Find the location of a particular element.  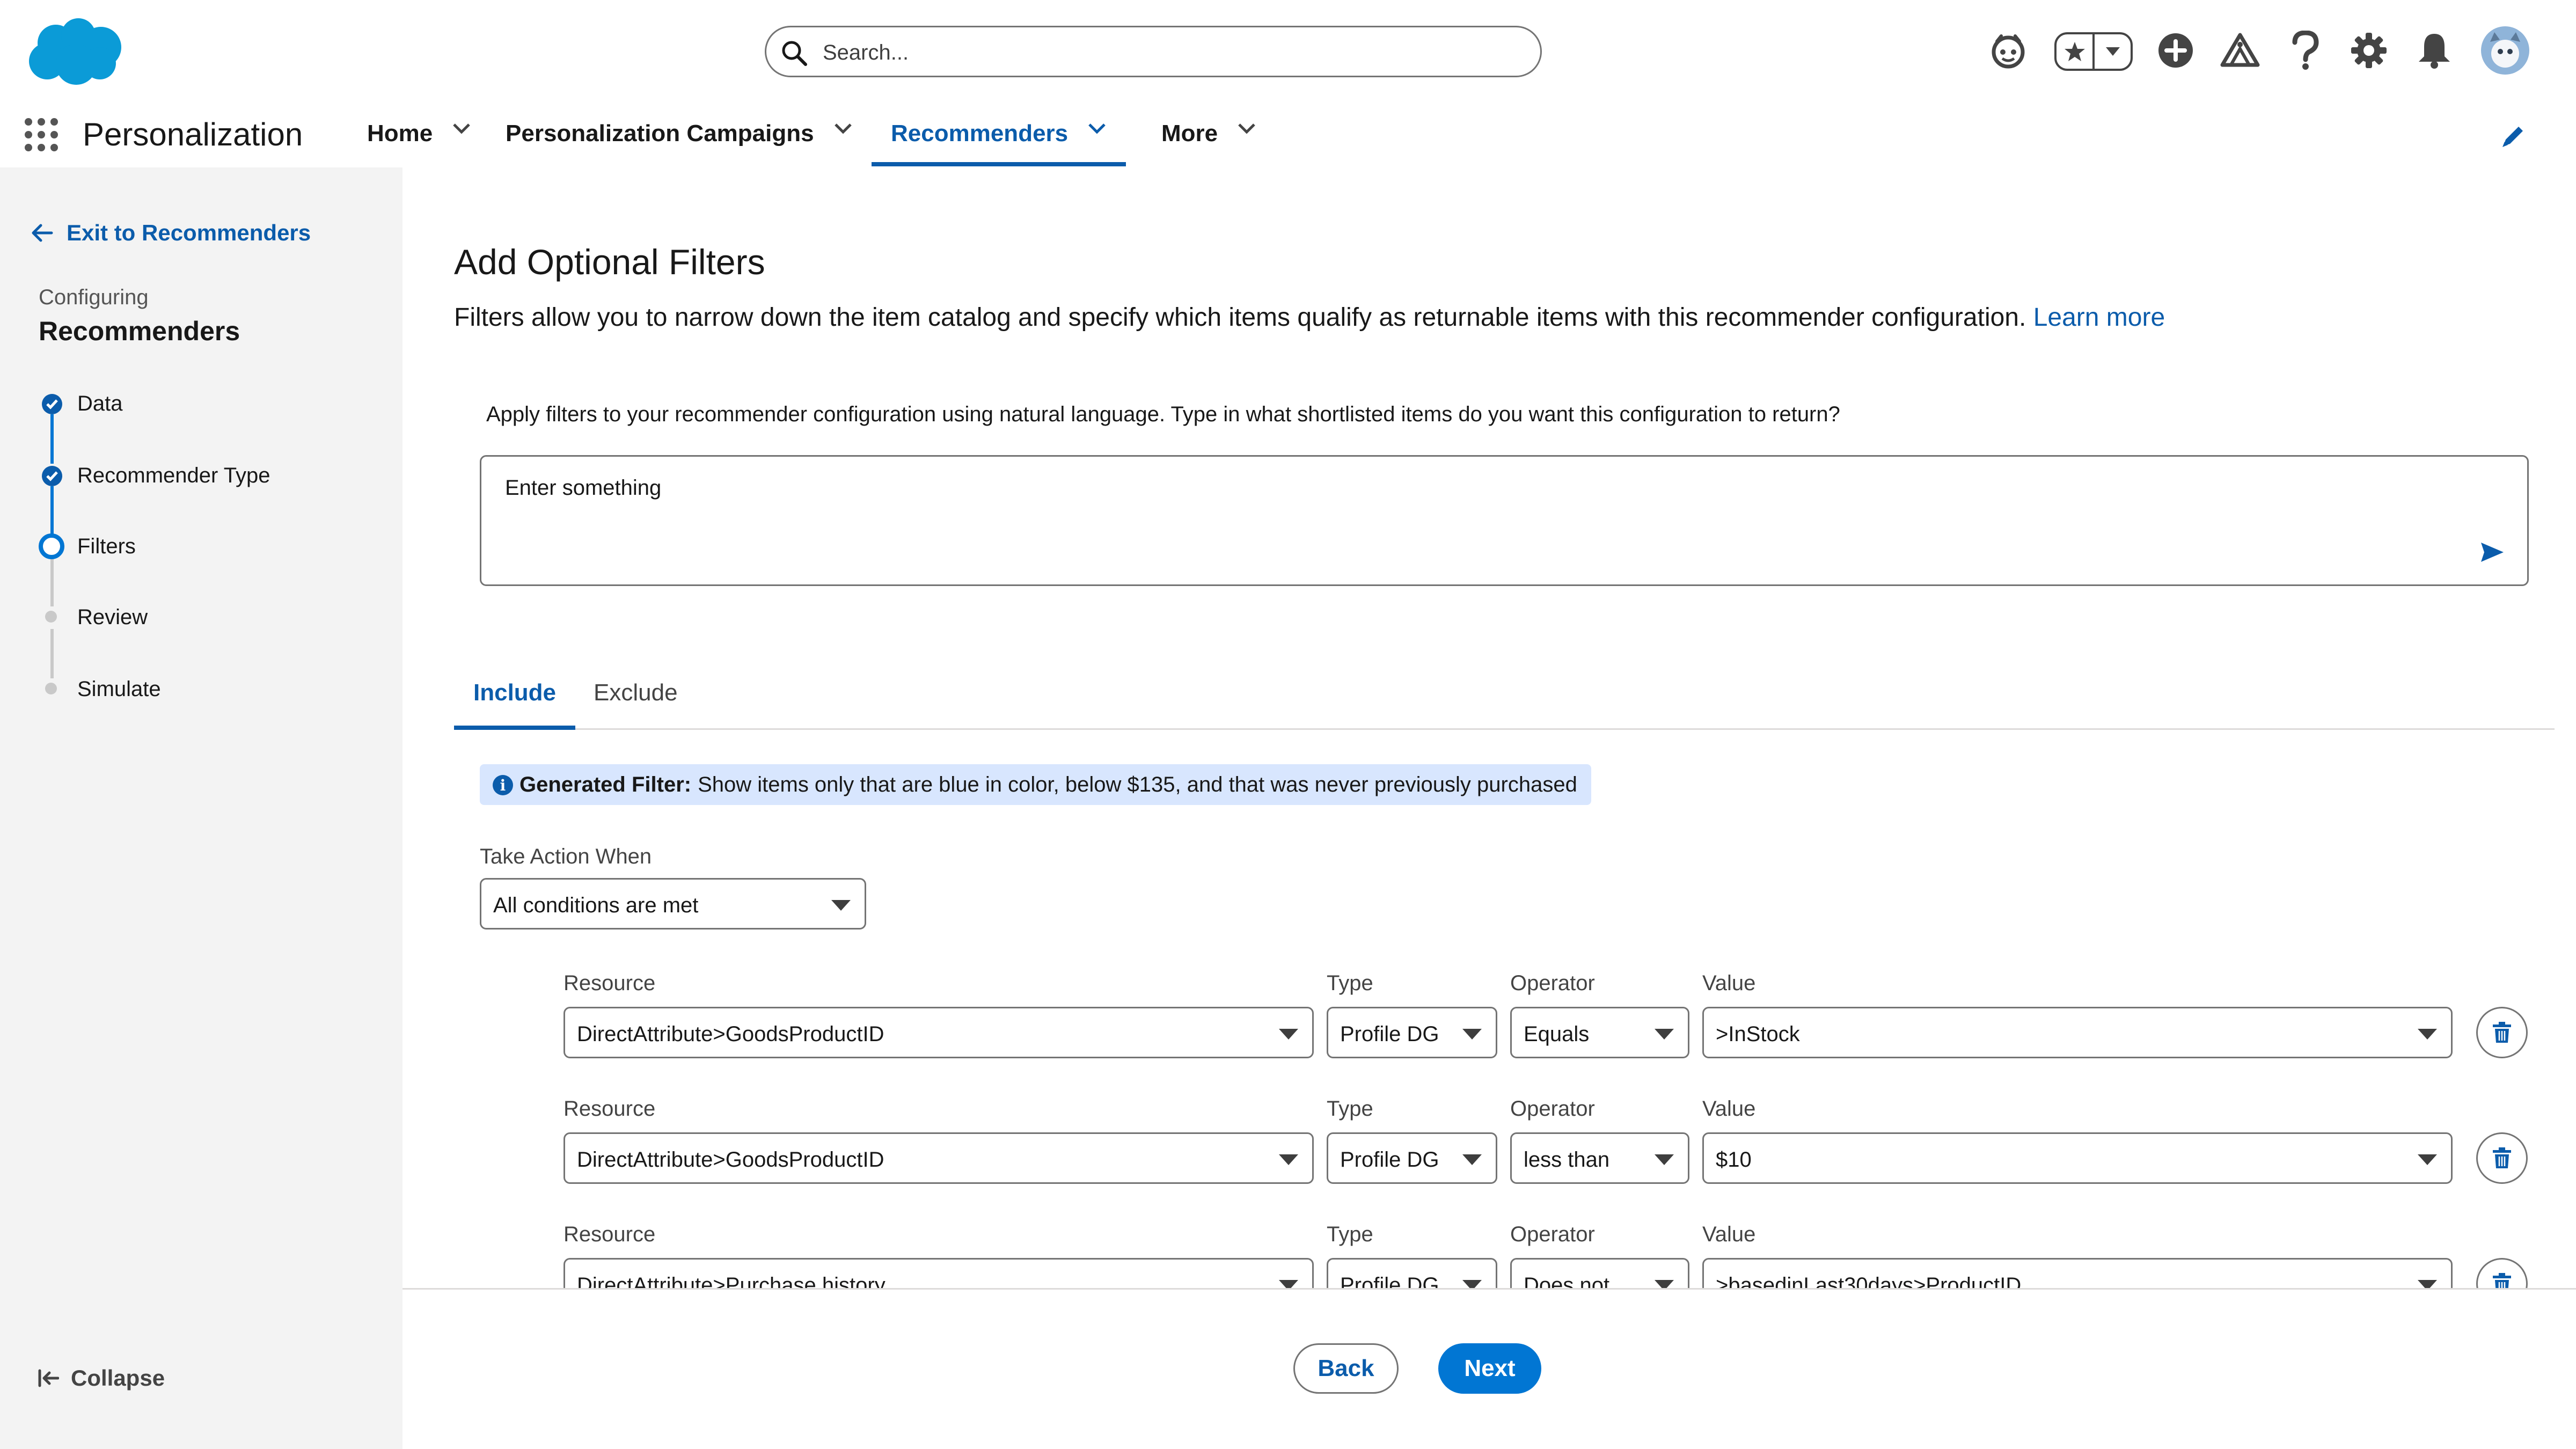

select-value: Profile DG is located at coordinates (1389, 1281).